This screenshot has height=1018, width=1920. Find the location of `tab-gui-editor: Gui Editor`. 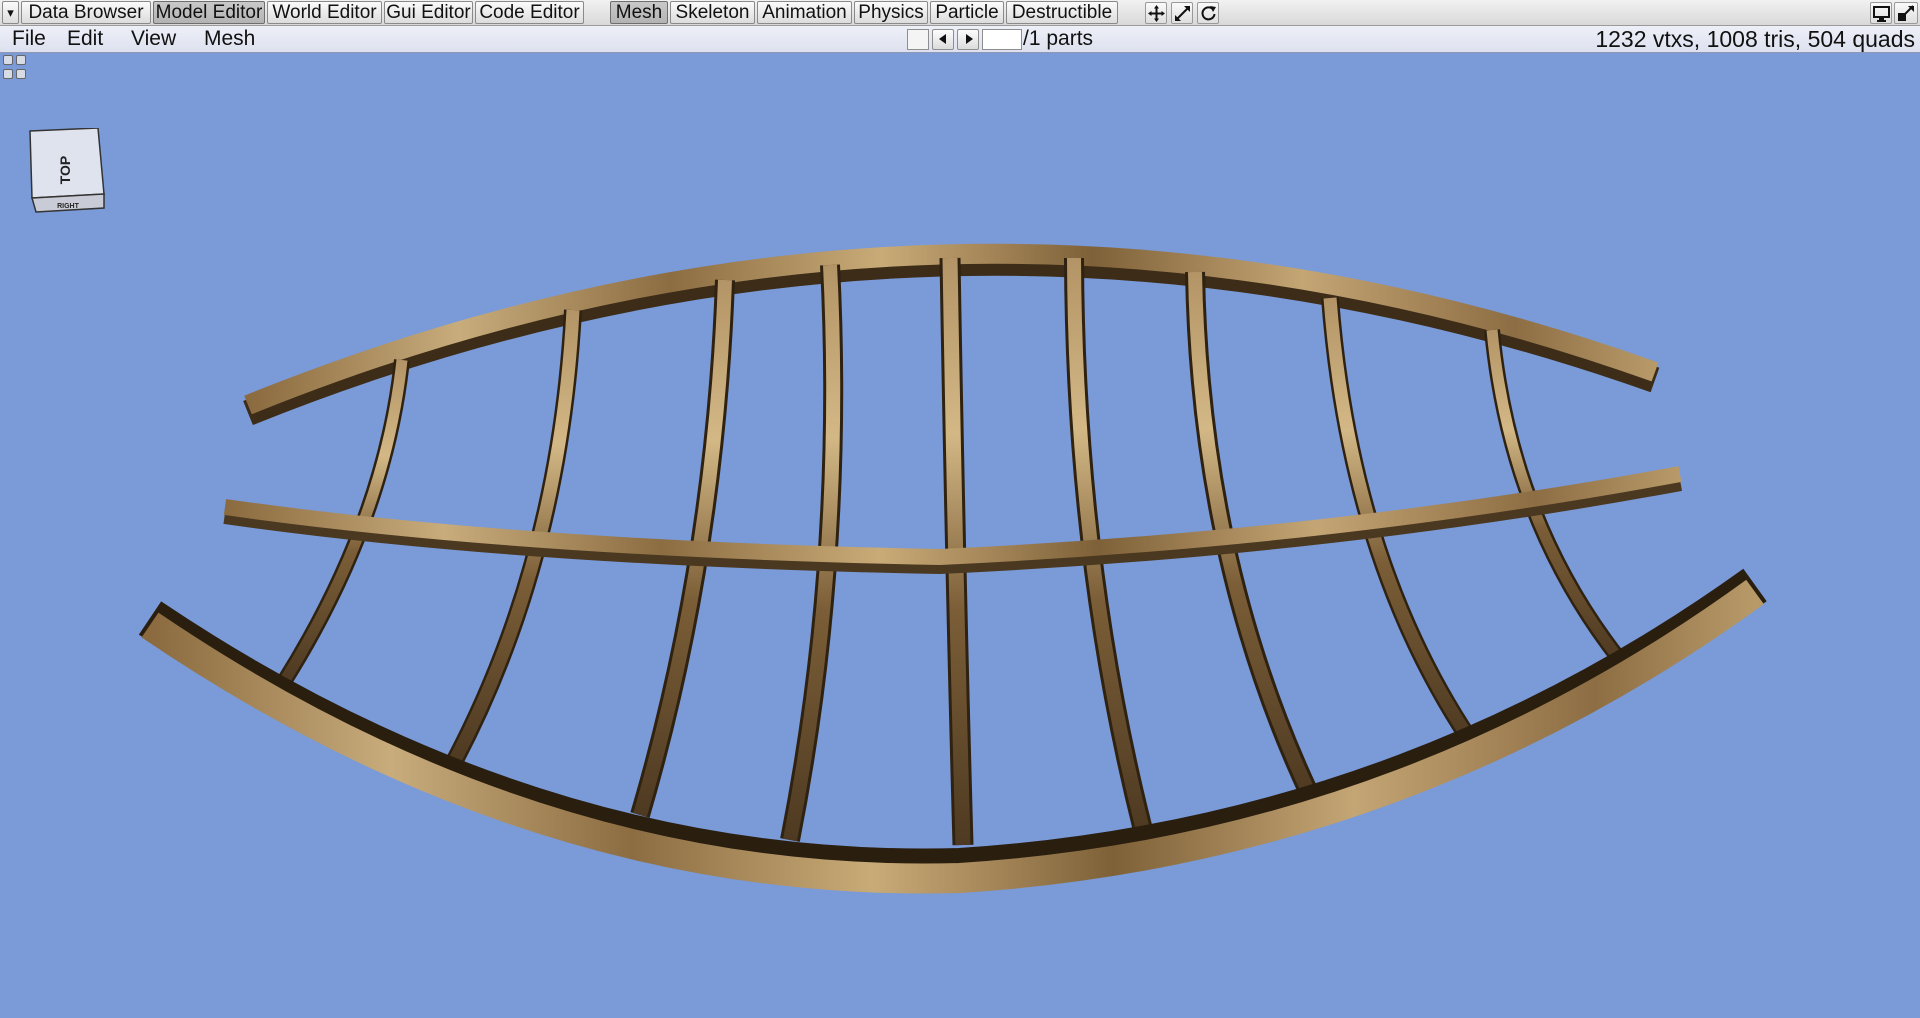

tab-gui-editor: Gui Editor is located at coordinates (428, 12).